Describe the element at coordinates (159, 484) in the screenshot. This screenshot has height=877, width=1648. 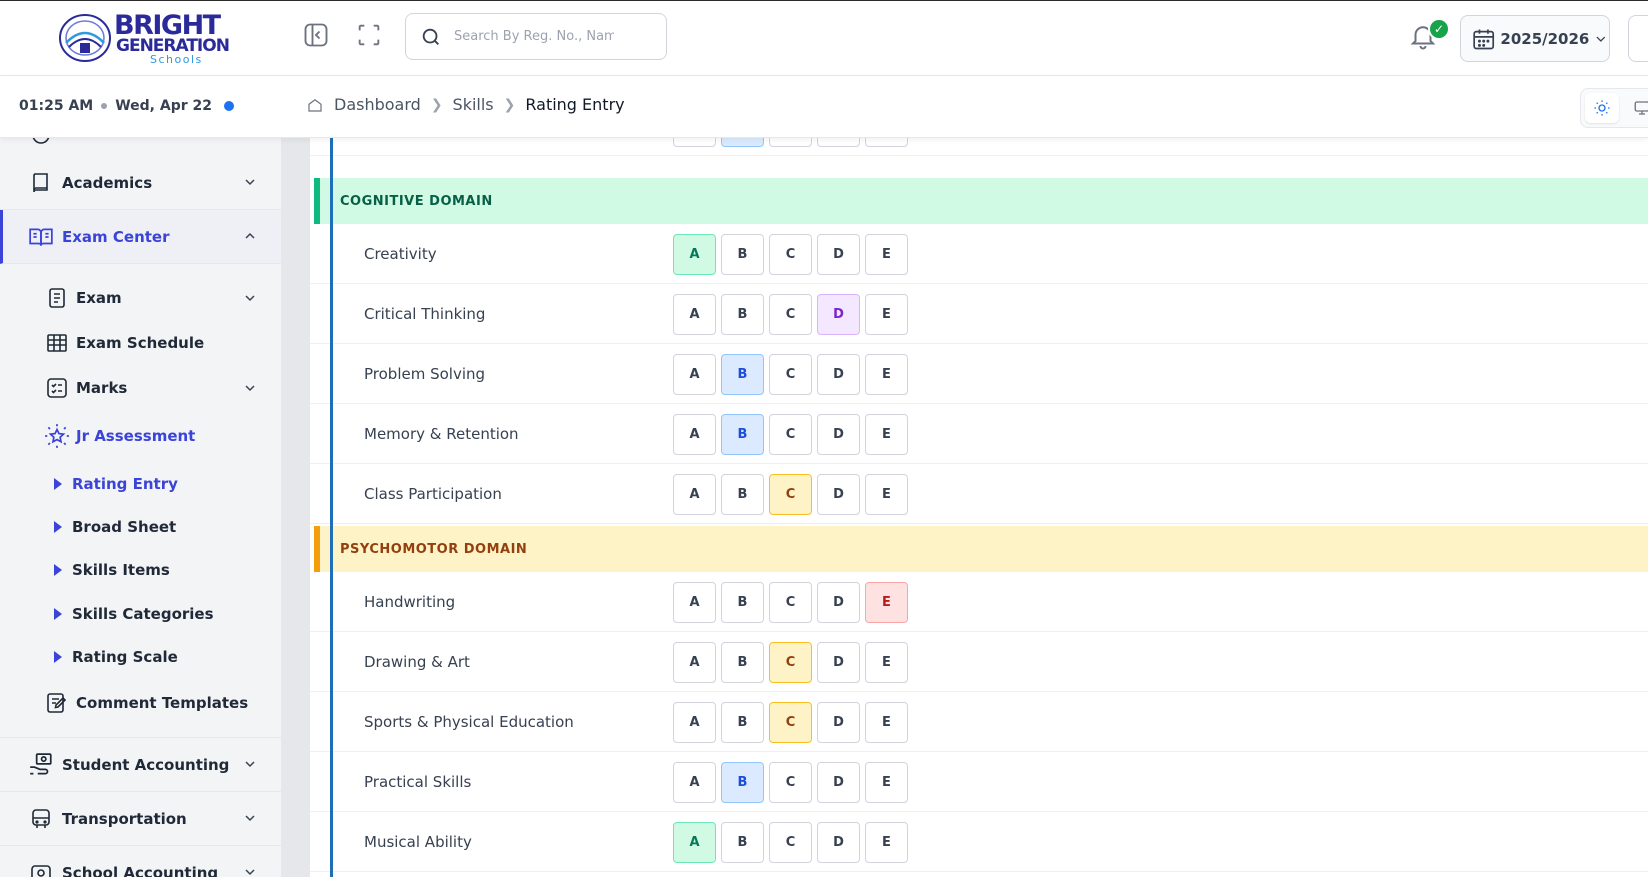
I see `sidebar-item-rating-entry: Rating Entry` at that location.